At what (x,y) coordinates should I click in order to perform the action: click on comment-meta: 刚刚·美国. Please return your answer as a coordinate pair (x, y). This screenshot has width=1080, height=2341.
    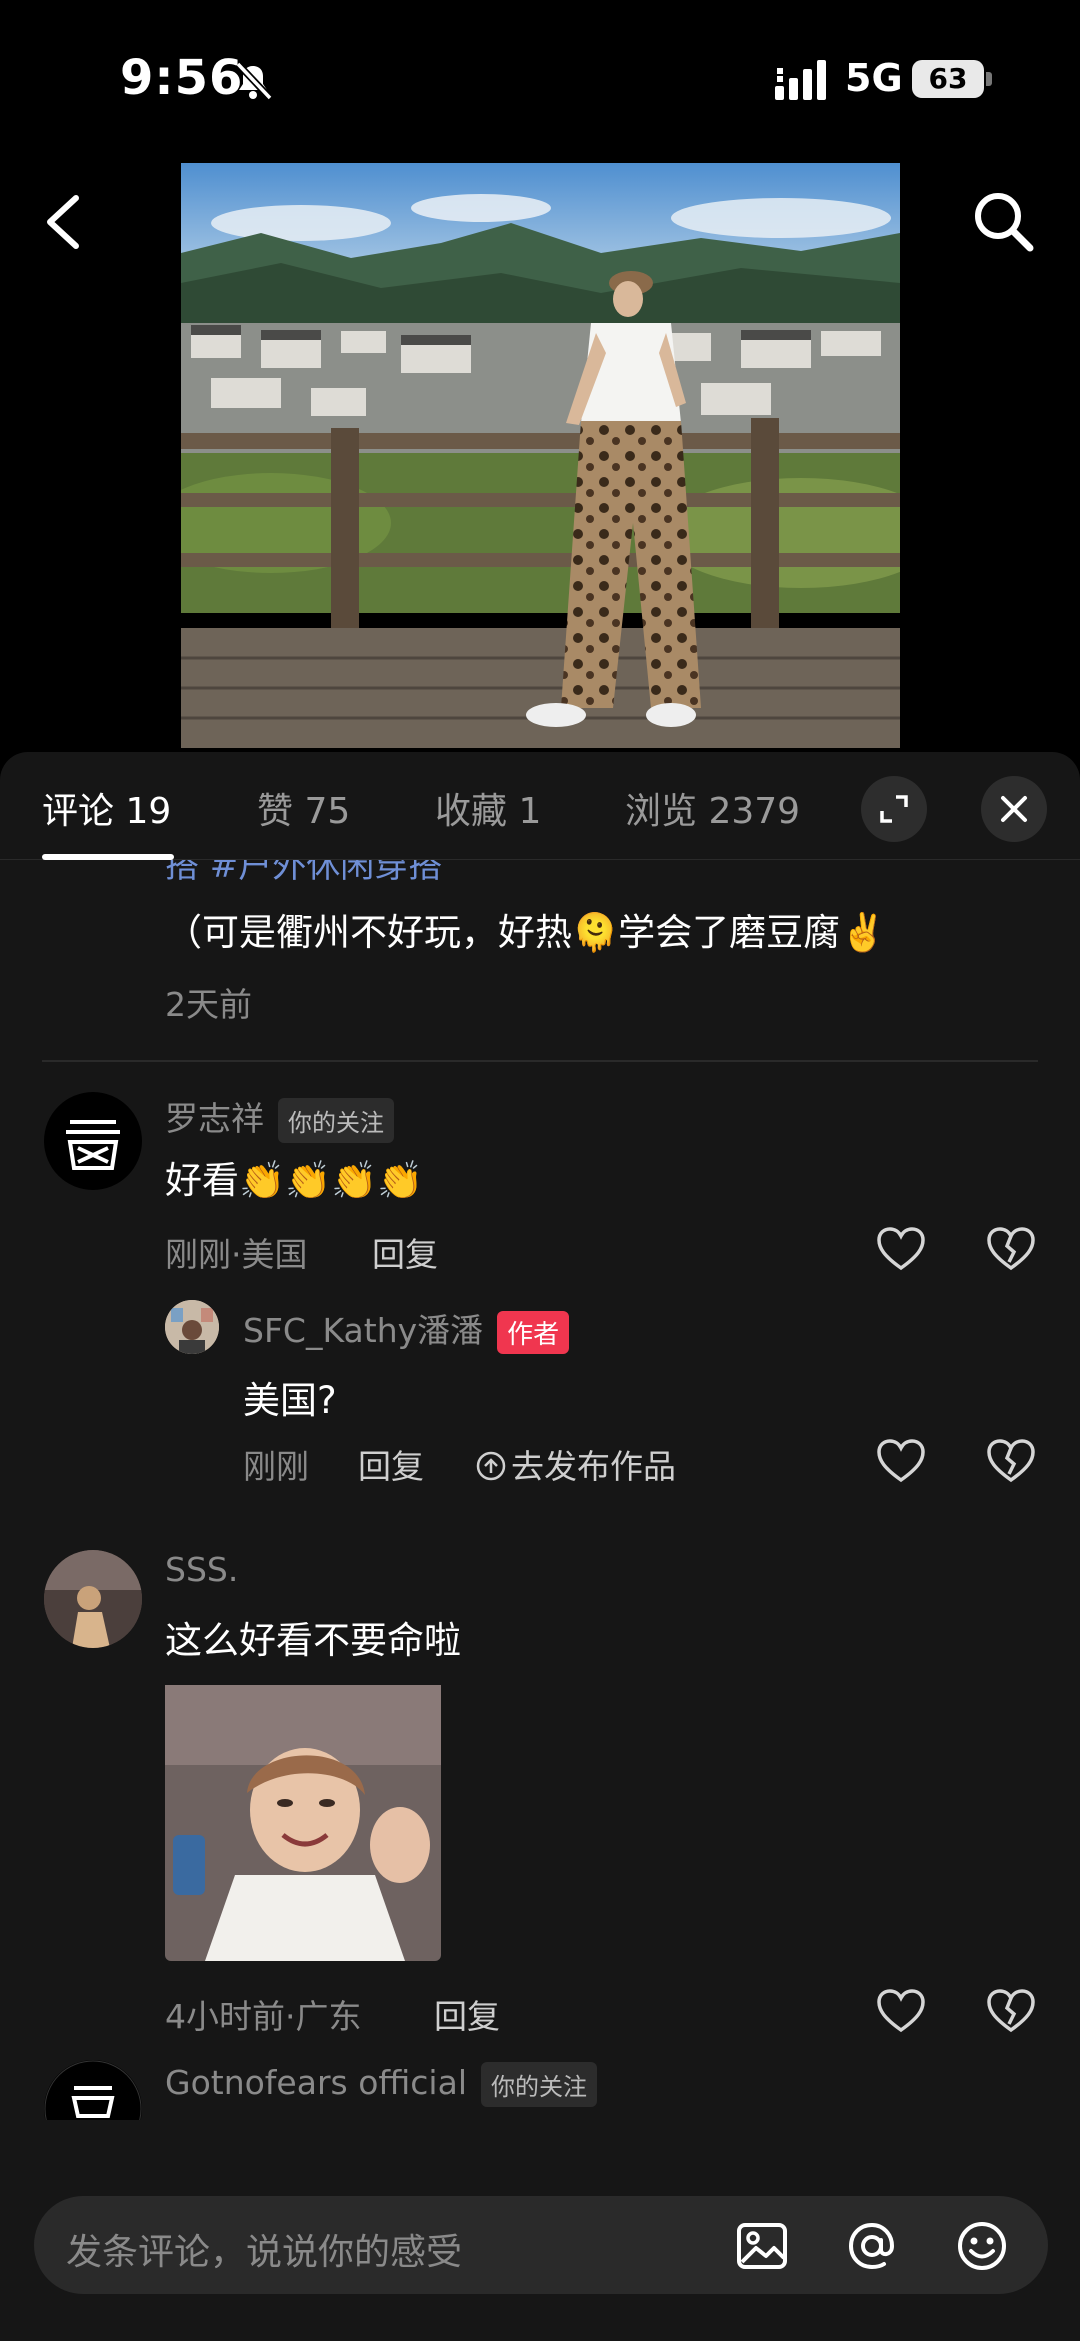
    Looking at the image, I should click on (236, 1254).